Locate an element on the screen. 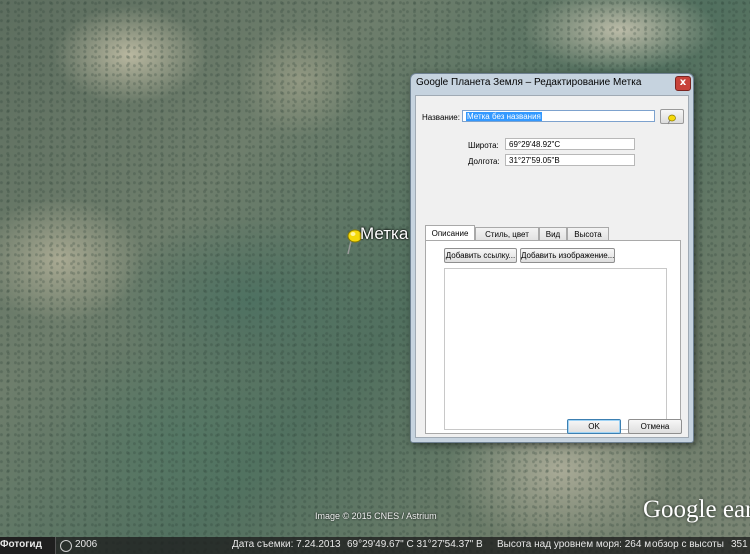  historical-imagery-clock-icon is located at coordinates (66, 546).